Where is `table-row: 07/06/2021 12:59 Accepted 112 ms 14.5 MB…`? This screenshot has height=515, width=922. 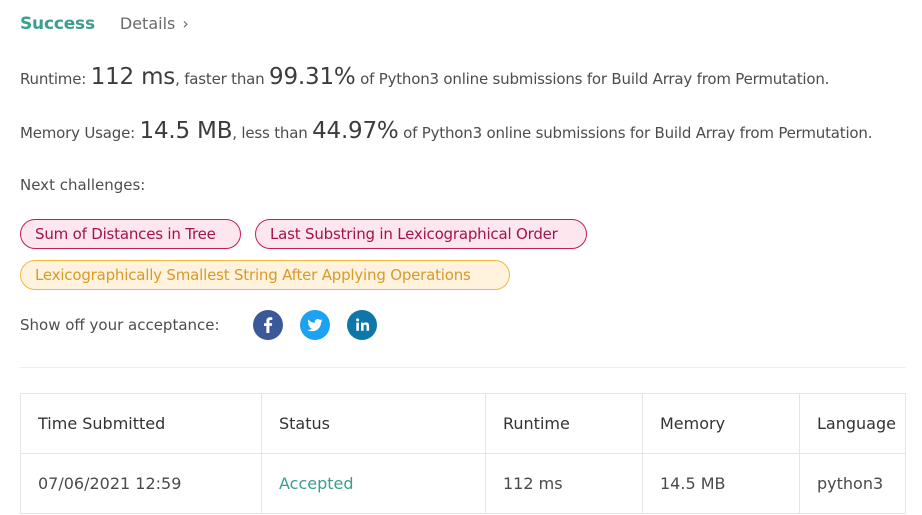
table-row: 07/06/2021 12:59 Accepted 112 ms 14.5 MB… is located at coordinates (463, 483).